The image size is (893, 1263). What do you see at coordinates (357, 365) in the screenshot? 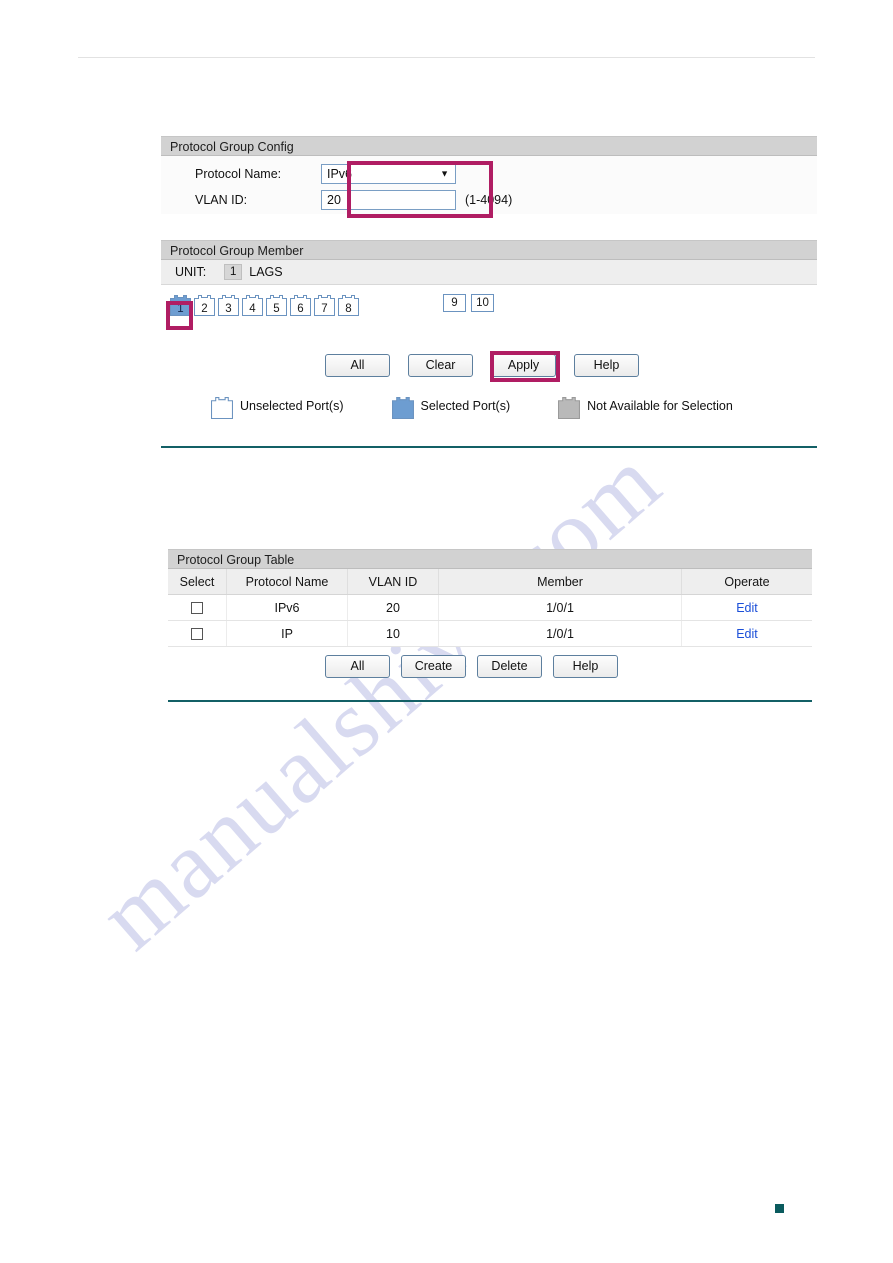
I see `member-all-button: All` at bounding box center [357, 365].